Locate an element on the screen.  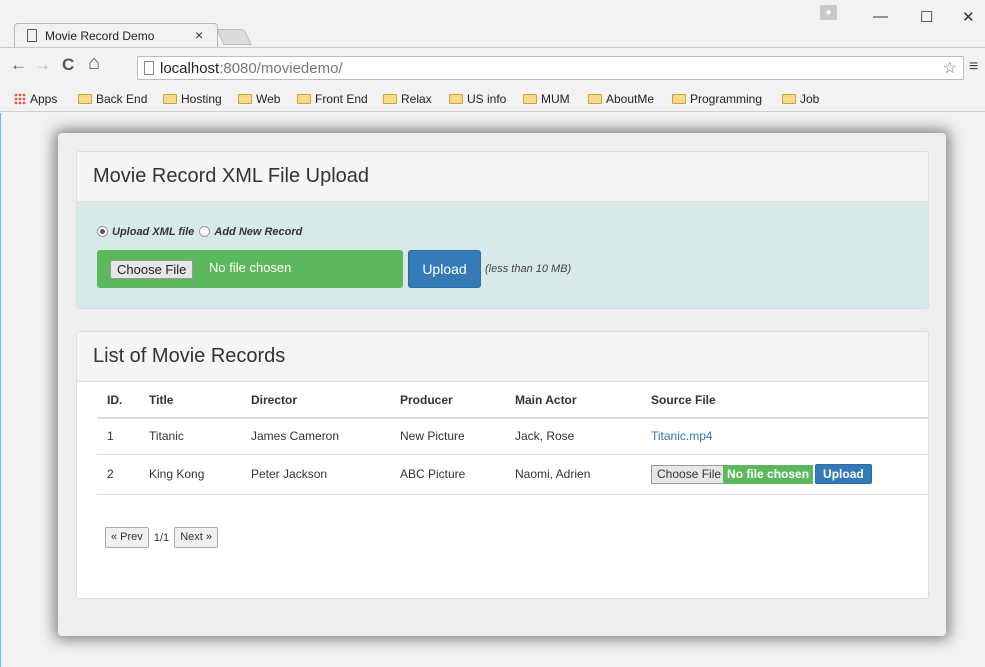
pagination: « Prev 1/1 Next » is located at coordinates (162, 537).